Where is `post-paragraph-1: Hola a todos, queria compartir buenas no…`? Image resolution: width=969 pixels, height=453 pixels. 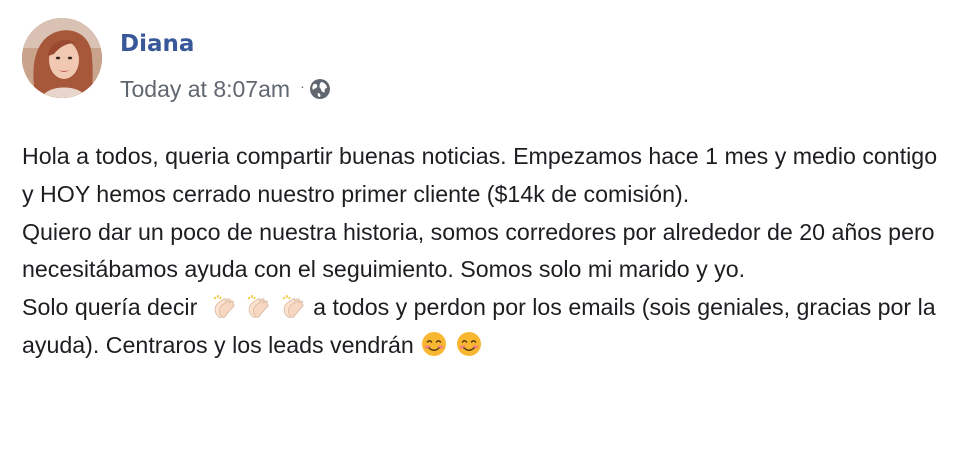
post-paragraph-1: Hola a todos, queria compartir buenas no… is located at coordinates (480, 175).